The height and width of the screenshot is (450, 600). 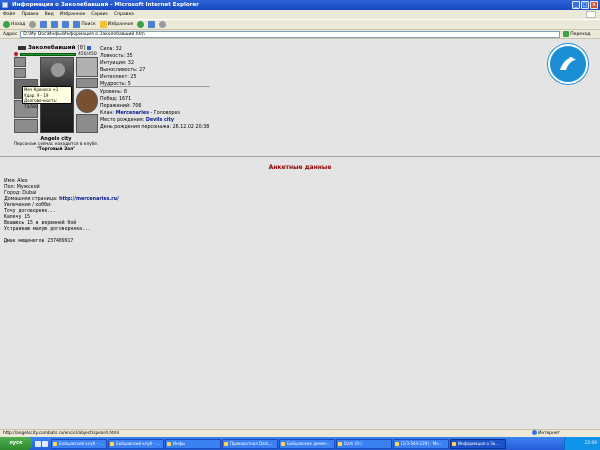 What do you see at coordinates (39, 241) in the screenshot?
I see `profile-icq: Дмак мещенегов 237409917` at bounding box center [39, 241].